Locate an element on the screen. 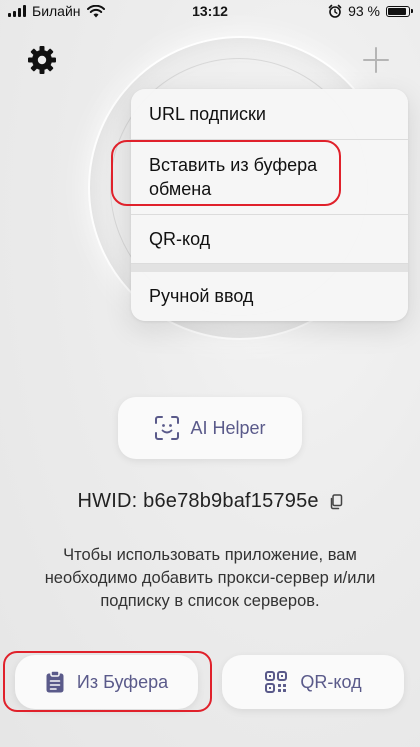 Image resolution: width=420 pixels, height=747 pixels. ai-face-icon is located at coordinates (167, 428).